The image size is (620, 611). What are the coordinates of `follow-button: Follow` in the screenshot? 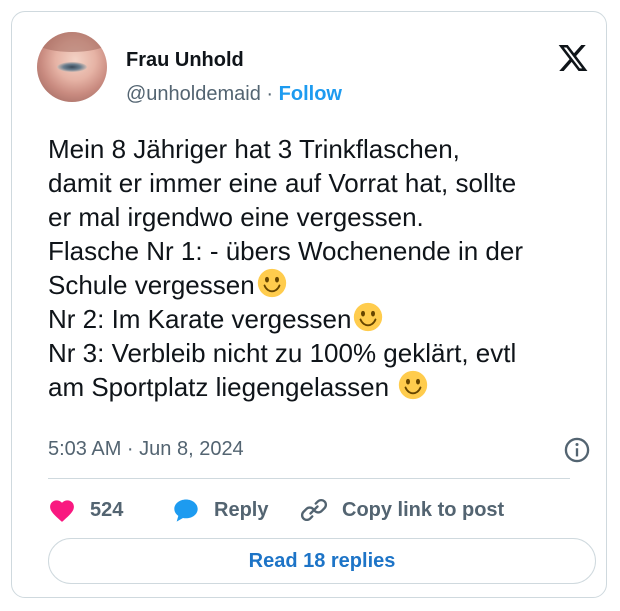 It's located at (310, 94).